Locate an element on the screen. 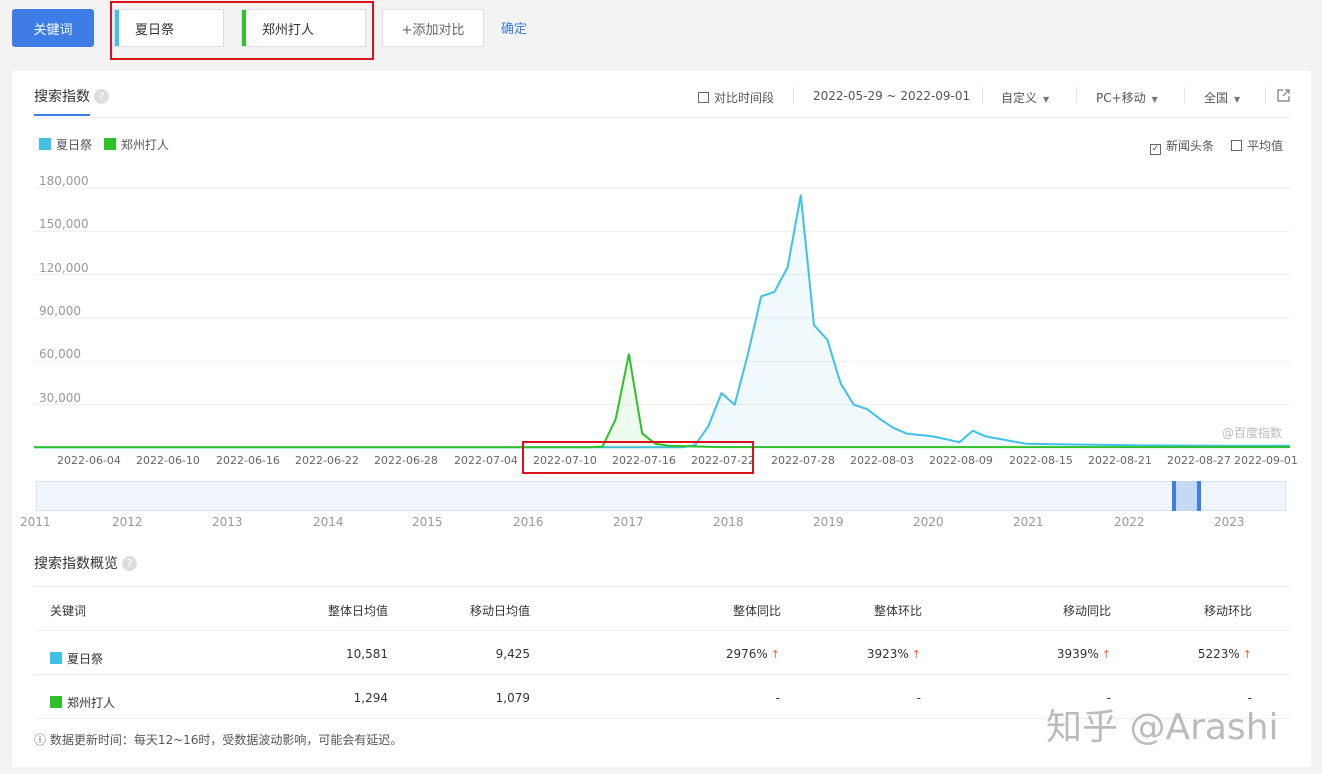 This screenshot has width=1322, height=774. x-tick-label: 2022-06-28 is located at coordinates (406, 460).